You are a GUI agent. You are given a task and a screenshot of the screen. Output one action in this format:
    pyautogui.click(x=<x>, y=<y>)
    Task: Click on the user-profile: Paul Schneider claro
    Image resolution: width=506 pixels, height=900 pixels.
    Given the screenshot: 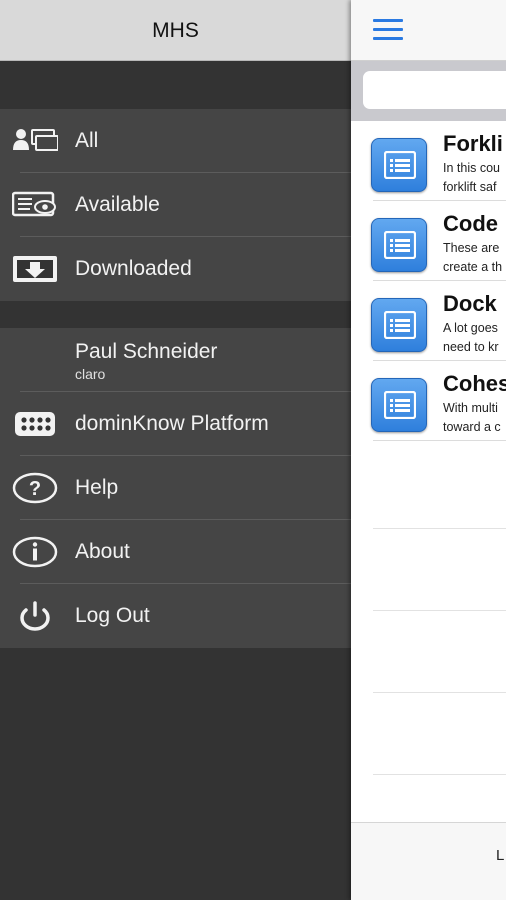 What is the action you would take?
    pyautogui.click(x=175, y=360)
    